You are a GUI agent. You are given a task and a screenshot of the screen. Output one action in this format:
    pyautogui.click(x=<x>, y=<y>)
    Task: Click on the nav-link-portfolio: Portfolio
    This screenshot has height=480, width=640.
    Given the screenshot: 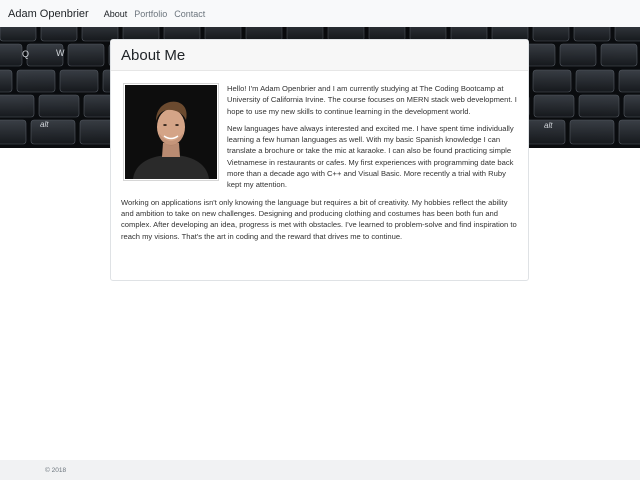 What is the action you would take?
    pyautogui.click(x=150, y=14)
    